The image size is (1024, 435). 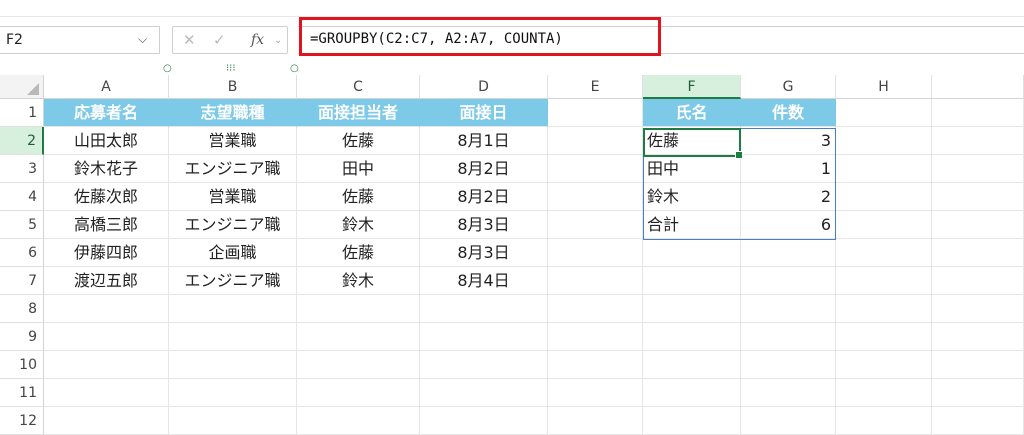 What do you see at coordinates (22, 309) in the screenshot?
I see `row-header-8: 8` at bounding box center [22, 309].